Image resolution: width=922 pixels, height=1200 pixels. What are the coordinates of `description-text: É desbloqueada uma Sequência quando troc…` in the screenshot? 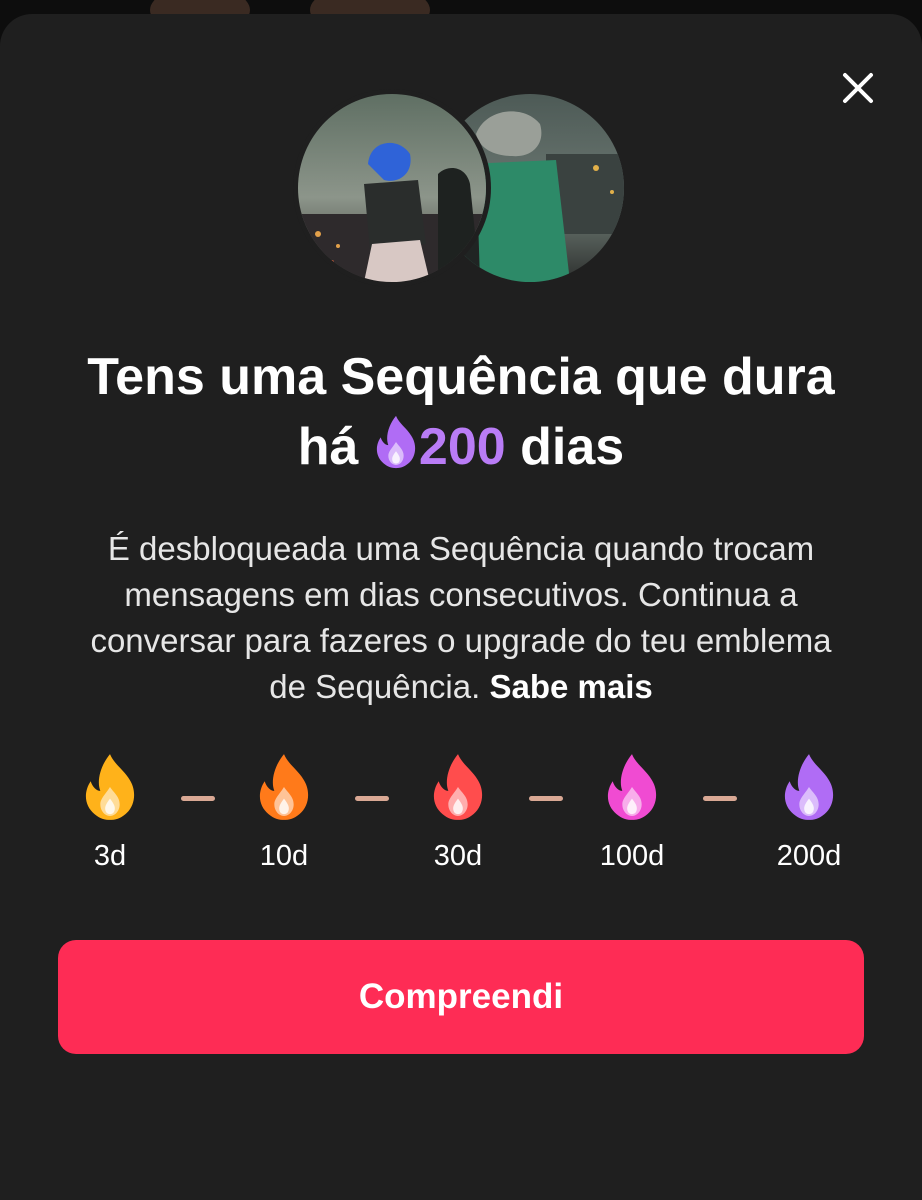 It's located at (461, 617).